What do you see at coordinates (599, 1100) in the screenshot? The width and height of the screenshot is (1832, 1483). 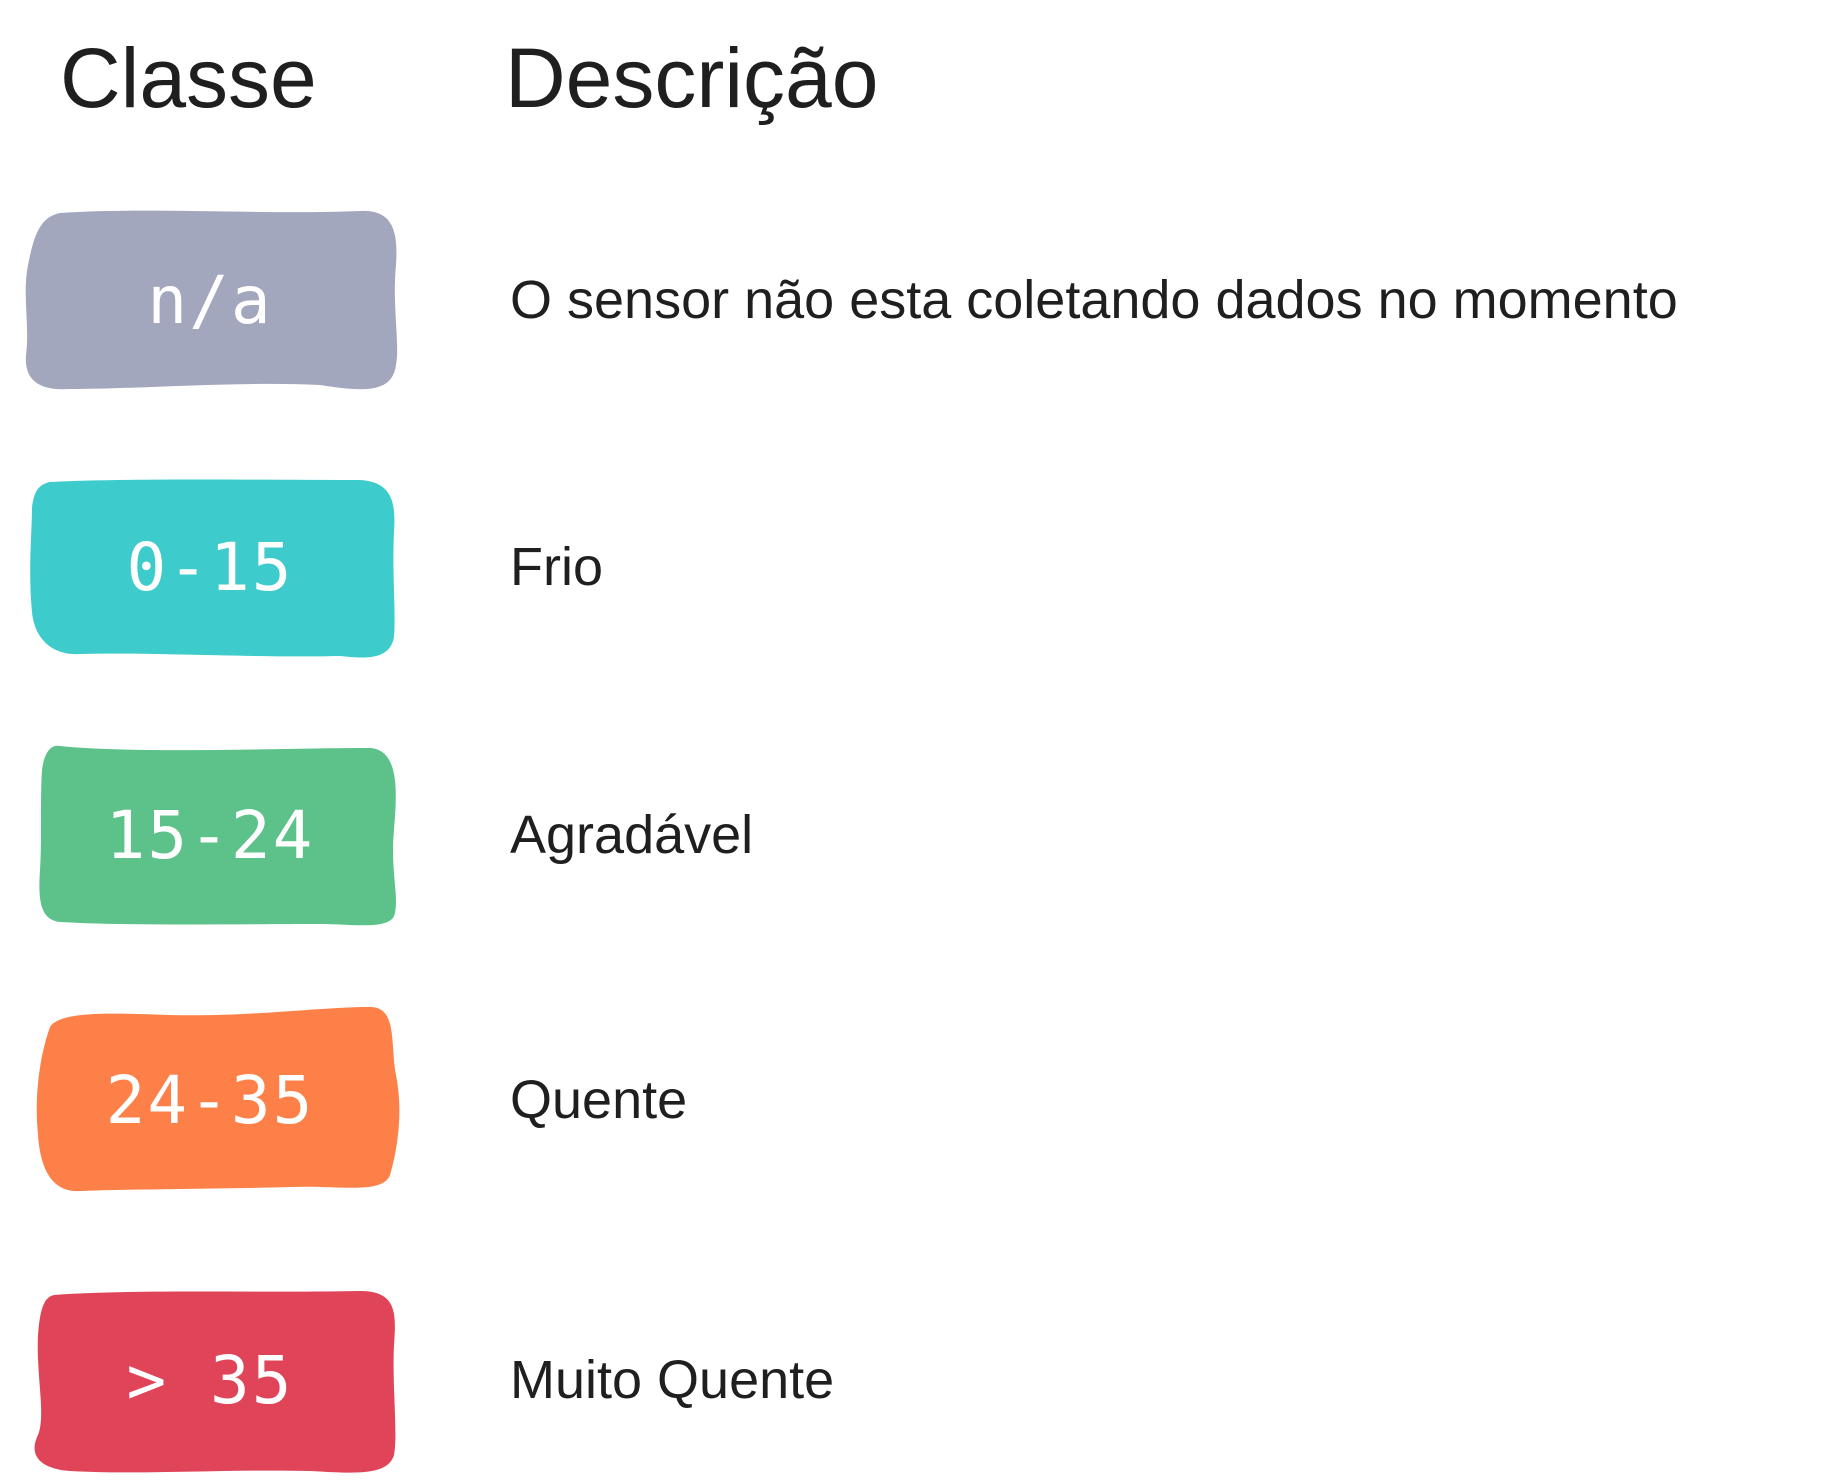 I see `row-description: Quente` at bounding box center [599, 1100].